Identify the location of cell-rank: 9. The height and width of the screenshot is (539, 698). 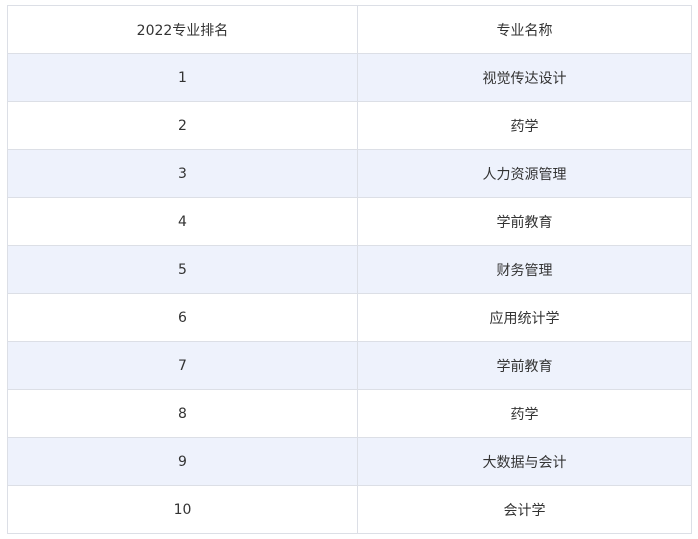
(182, 461).